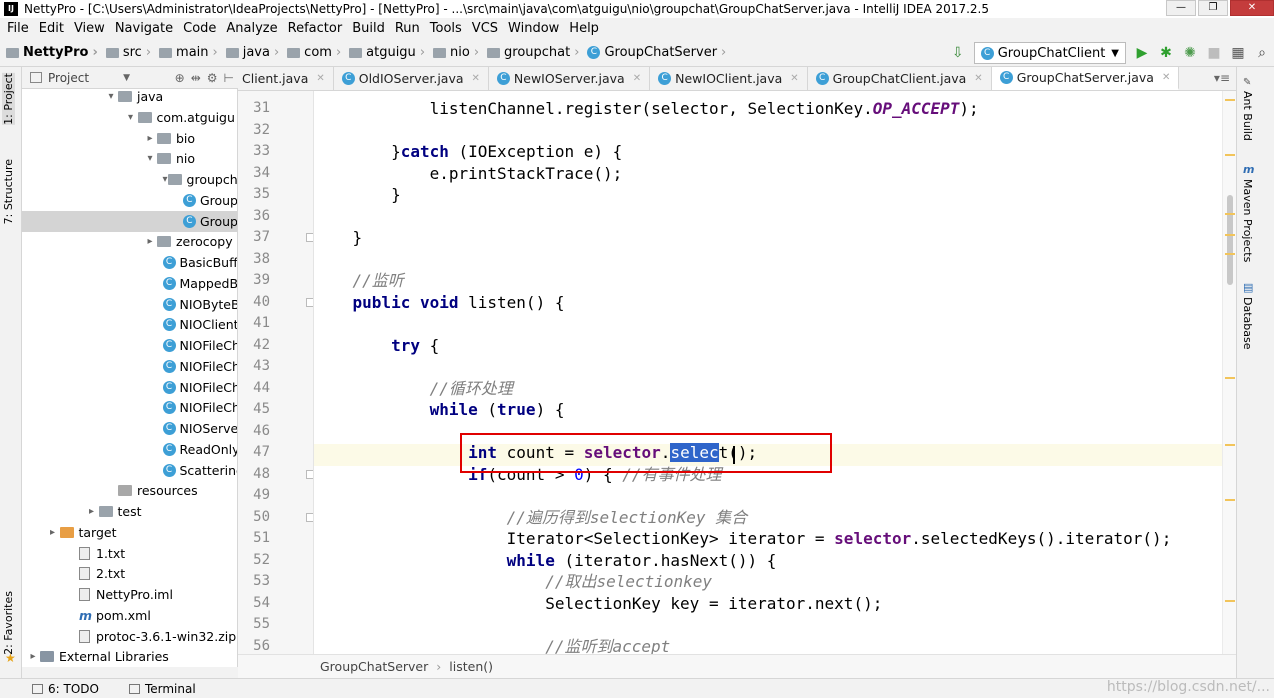 The width and height of the screenshot is (1274, 698). I want to click on breadcrumb-method: listen(), so click(471, 666).